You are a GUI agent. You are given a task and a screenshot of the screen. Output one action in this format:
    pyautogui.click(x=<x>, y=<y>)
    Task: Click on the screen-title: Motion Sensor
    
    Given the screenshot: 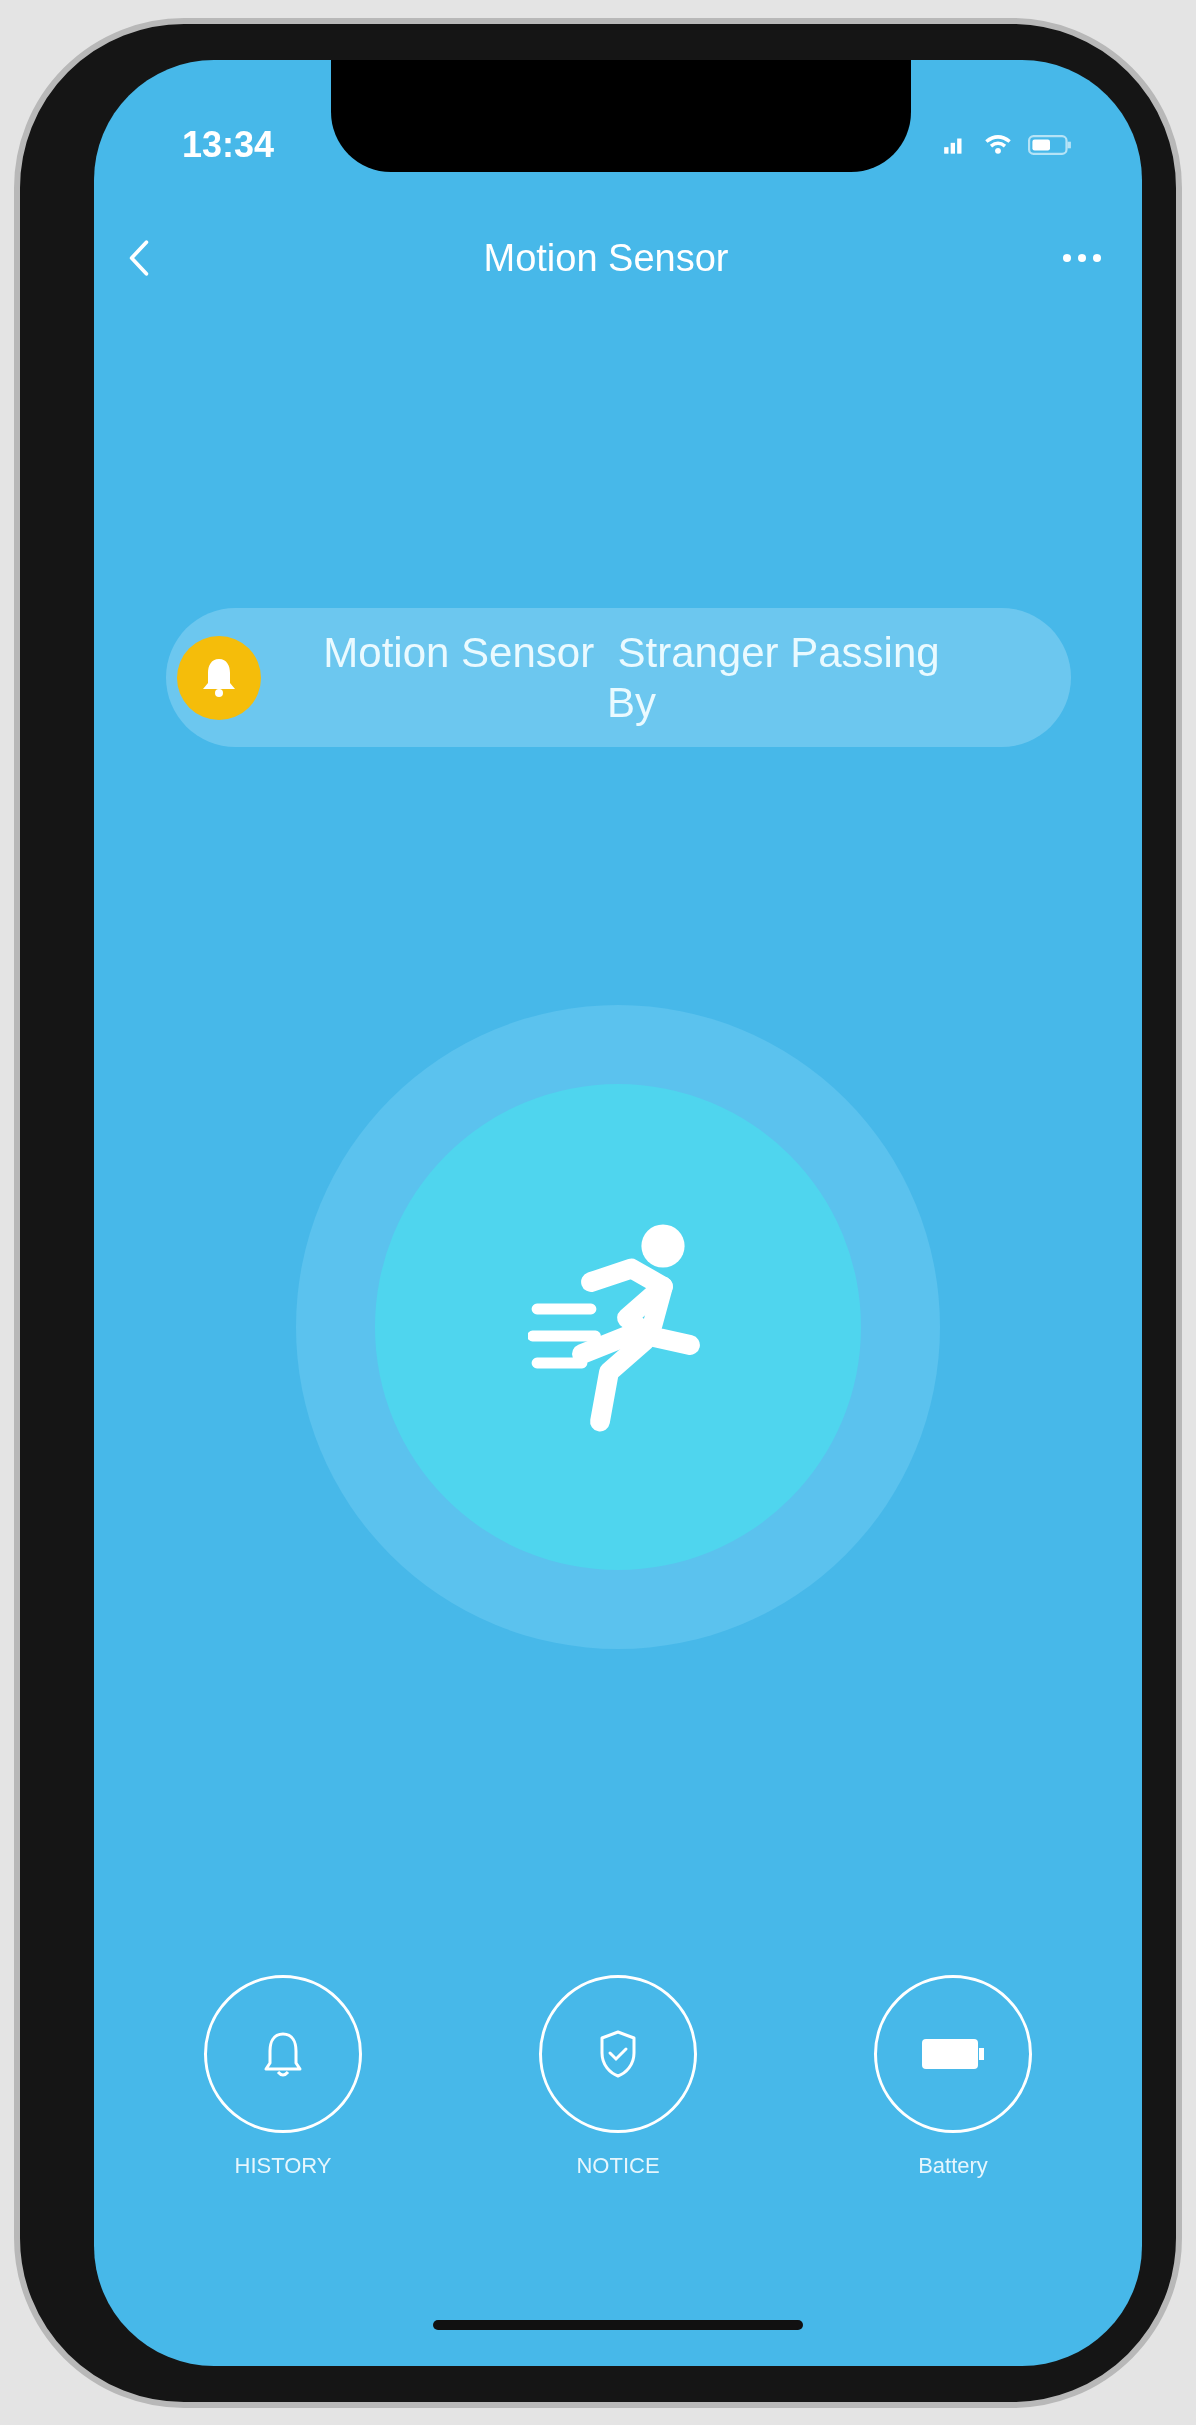 What is the action you would take?
    pyautogui.click(x=606, y=258)
    